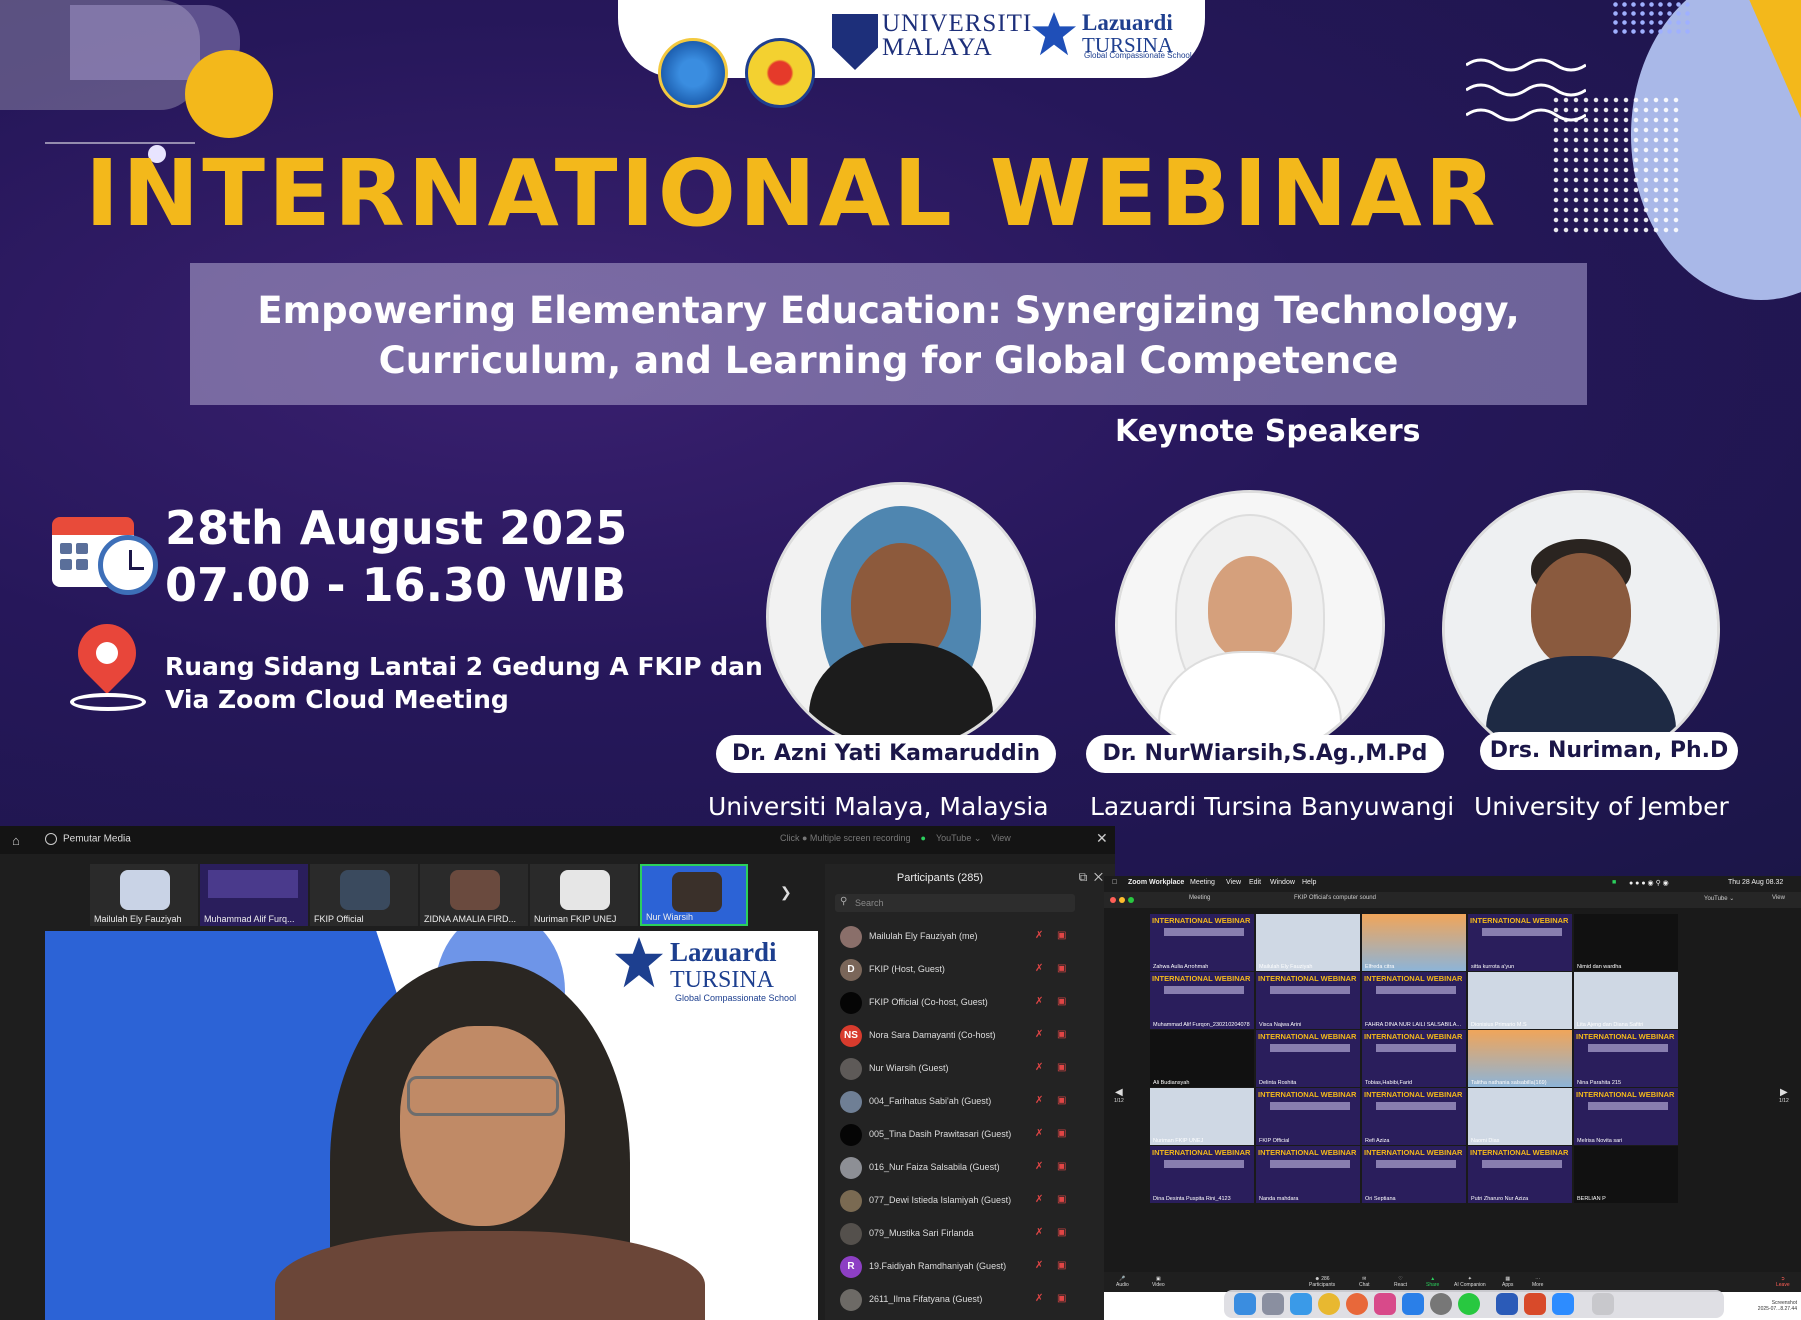  Describe the element at coordinates (1202, 882) in the screenshot. I see `menu-item: Meeting` at that location.